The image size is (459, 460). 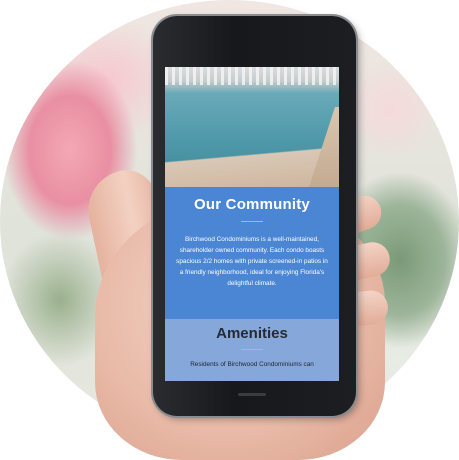 I want to click on pool-deck, so click(x=324, y=147).